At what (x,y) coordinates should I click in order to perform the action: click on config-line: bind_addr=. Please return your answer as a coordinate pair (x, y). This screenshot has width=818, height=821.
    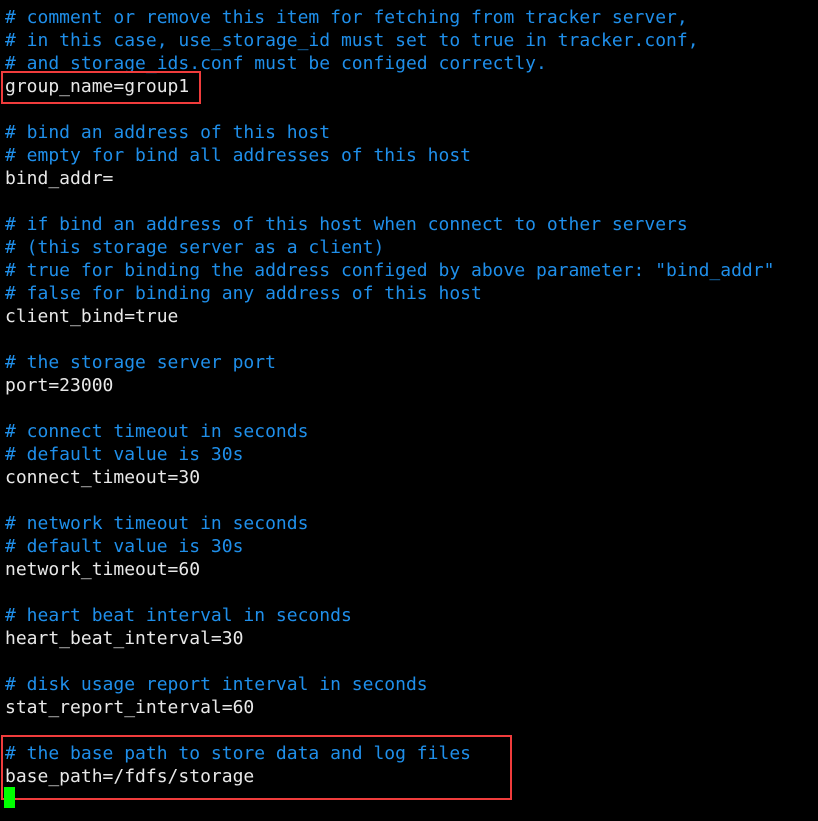
    Looking at the image, I should click on (59, 178).